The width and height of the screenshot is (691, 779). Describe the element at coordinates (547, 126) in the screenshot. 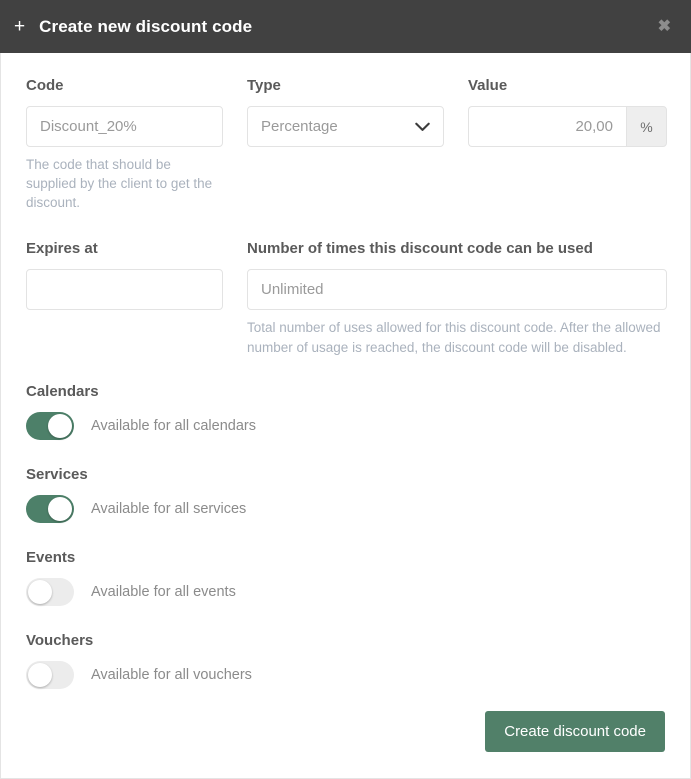

I see `value-input` at that location.